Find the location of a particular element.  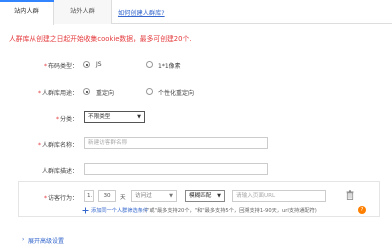

days-unit: 天 is located at coordinates (123, 198).